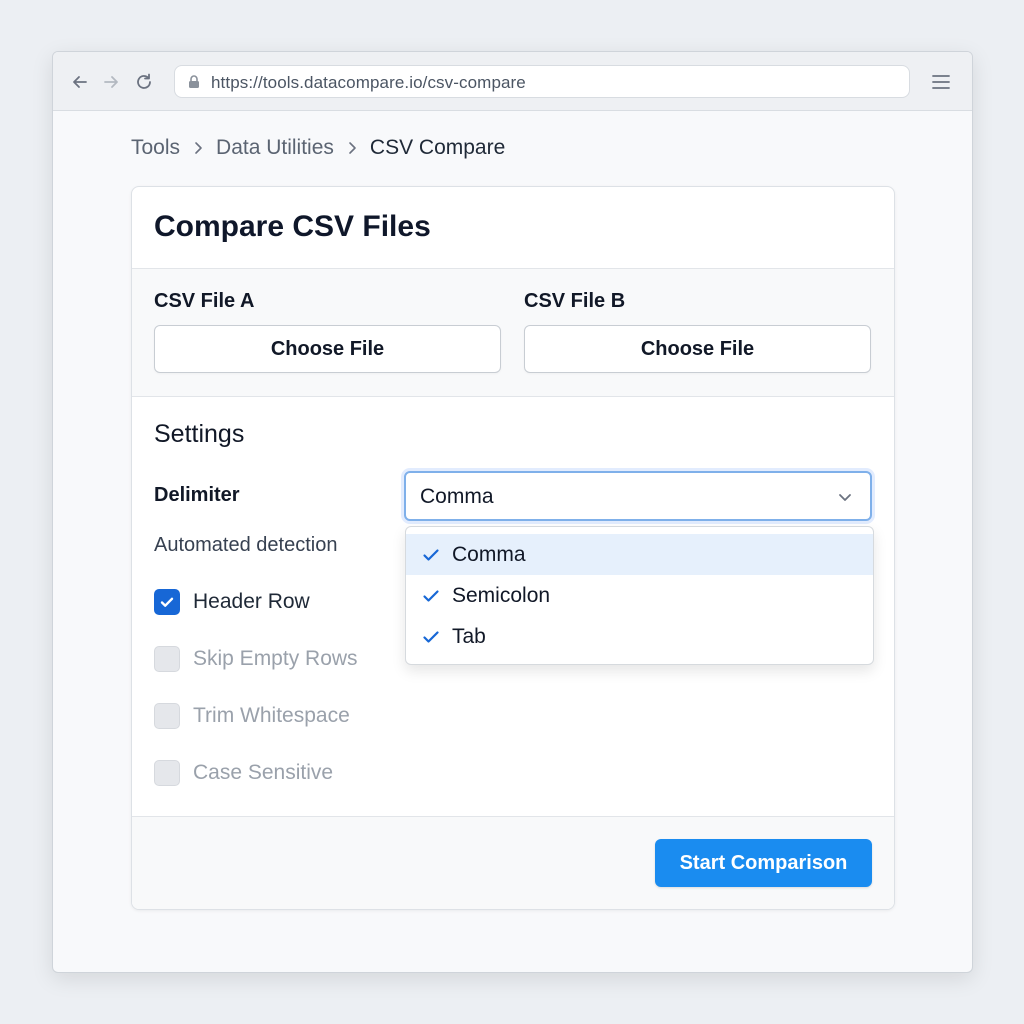 Image resolution: width=1024 pixels, height=1024 pixels. I want to click on choose-file-b-button: Choose File, so click(697, 349).